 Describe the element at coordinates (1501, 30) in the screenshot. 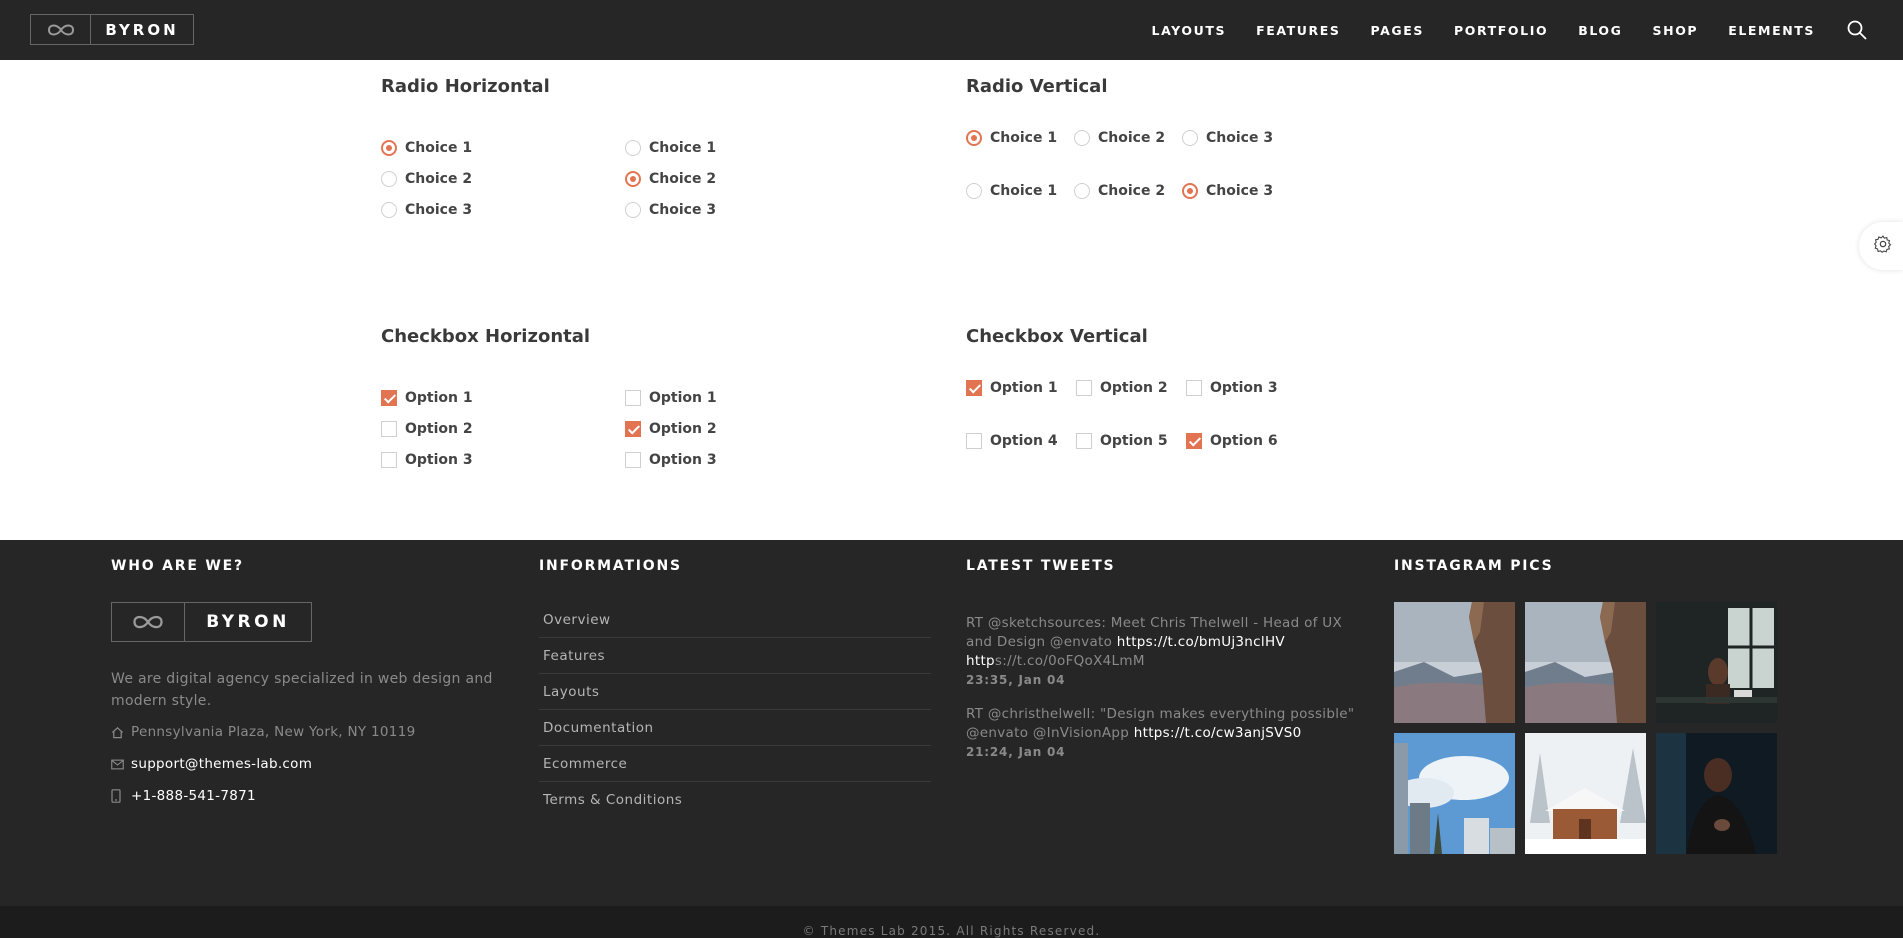

I see `nav-portfolio: PORTFOLIO` at that location.